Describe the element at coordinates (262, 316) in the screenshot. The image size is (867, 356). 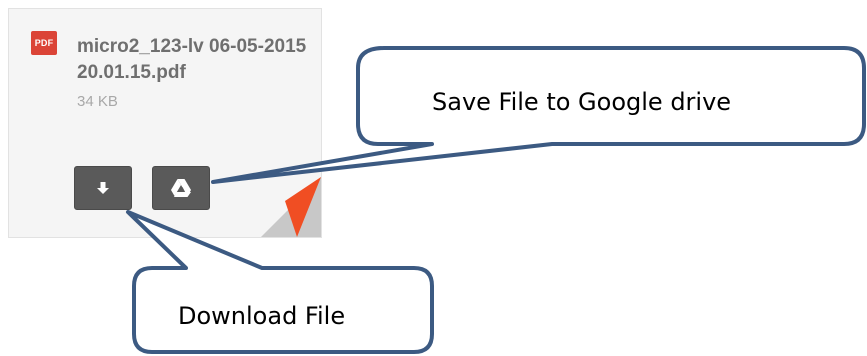
I see `download-callout-text: Download File` at that location.